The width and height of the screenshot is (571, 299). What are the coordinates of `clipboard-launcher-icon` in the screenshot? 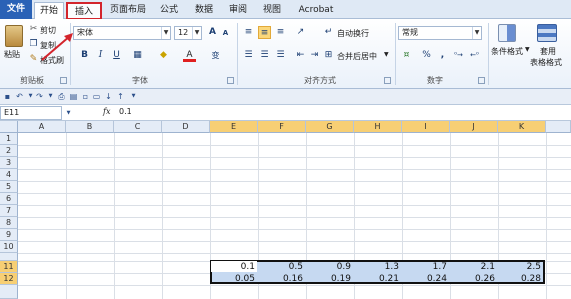 It's located at (63, 80).